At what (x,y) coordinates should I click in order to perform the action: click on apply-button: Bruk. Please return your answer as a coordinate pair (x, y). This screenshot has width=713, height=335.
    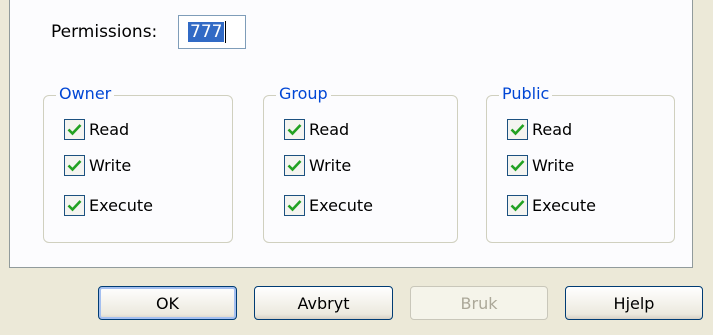
    Looking at the image, I should click on (479, 303).